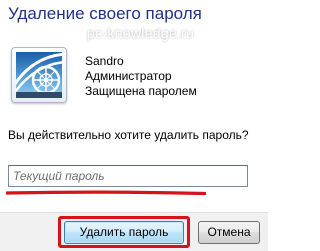 The width and height of the screenshot is (320, 251). I want to click on user-status: Защищена паролем, so click(141, 91).